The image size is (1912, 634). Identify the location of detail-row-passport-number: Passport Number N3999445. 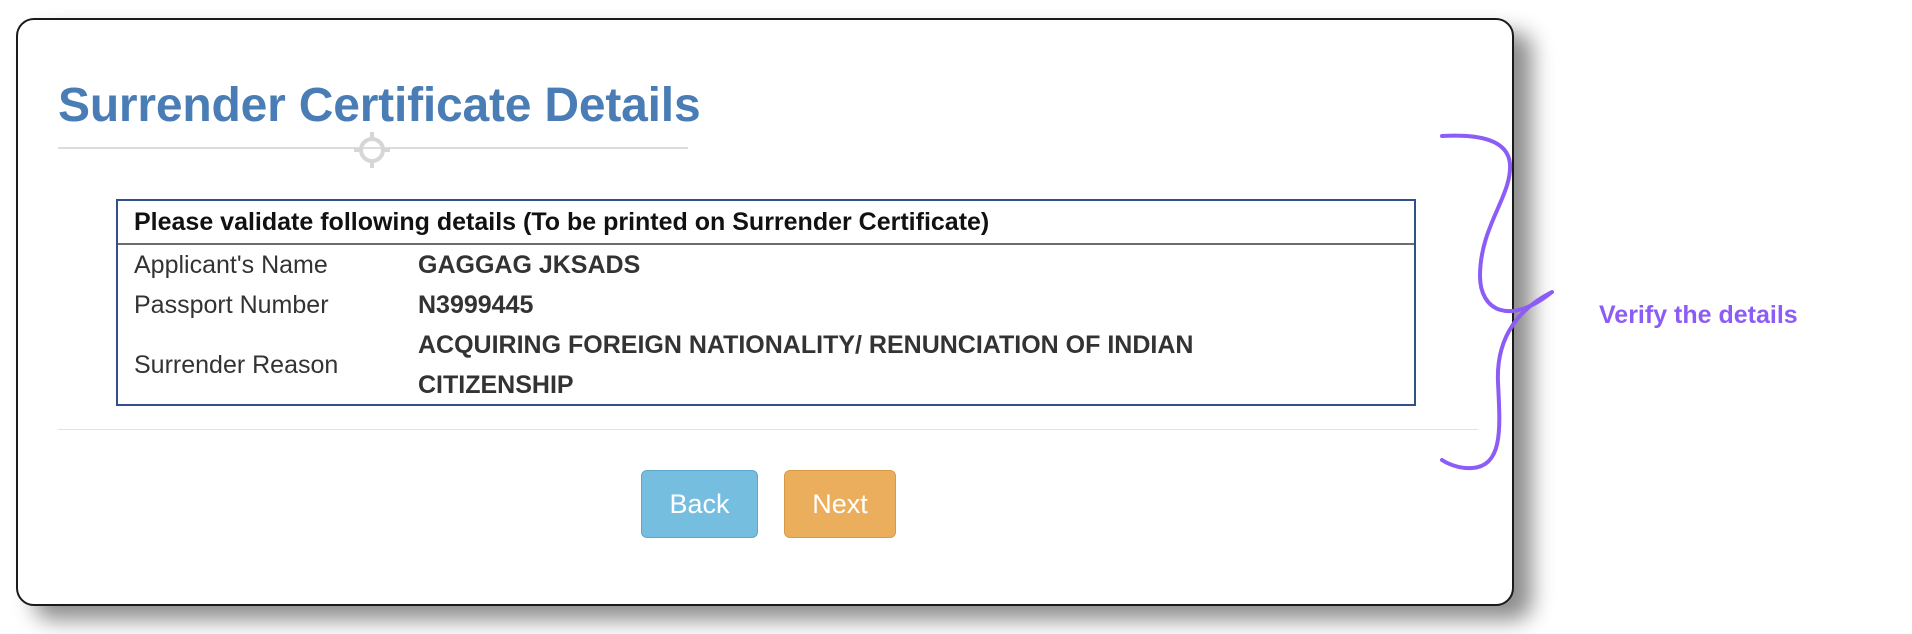
(766, 305).